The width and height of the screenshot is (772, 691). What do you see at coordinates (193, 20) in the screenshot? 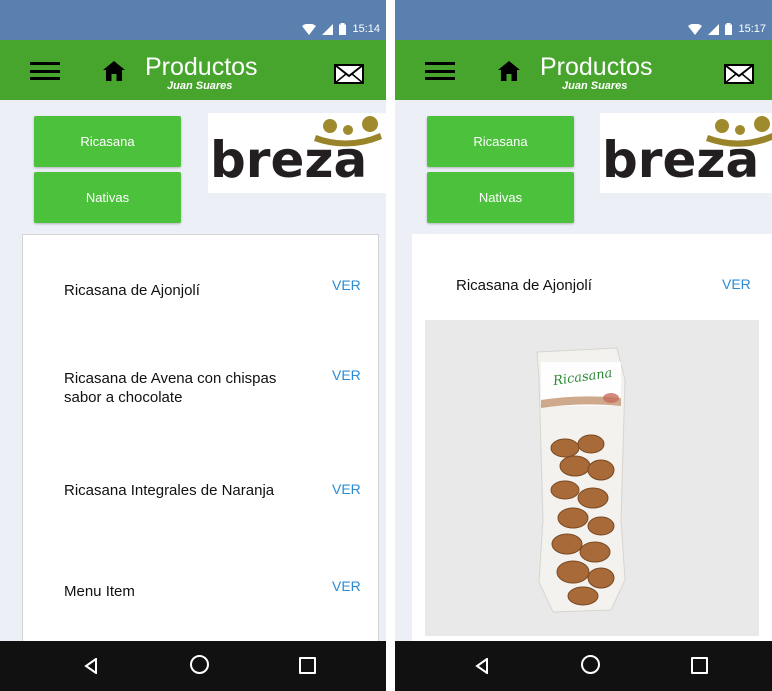
I see `status-bar: 15:14` at bounding box center [193, 20].